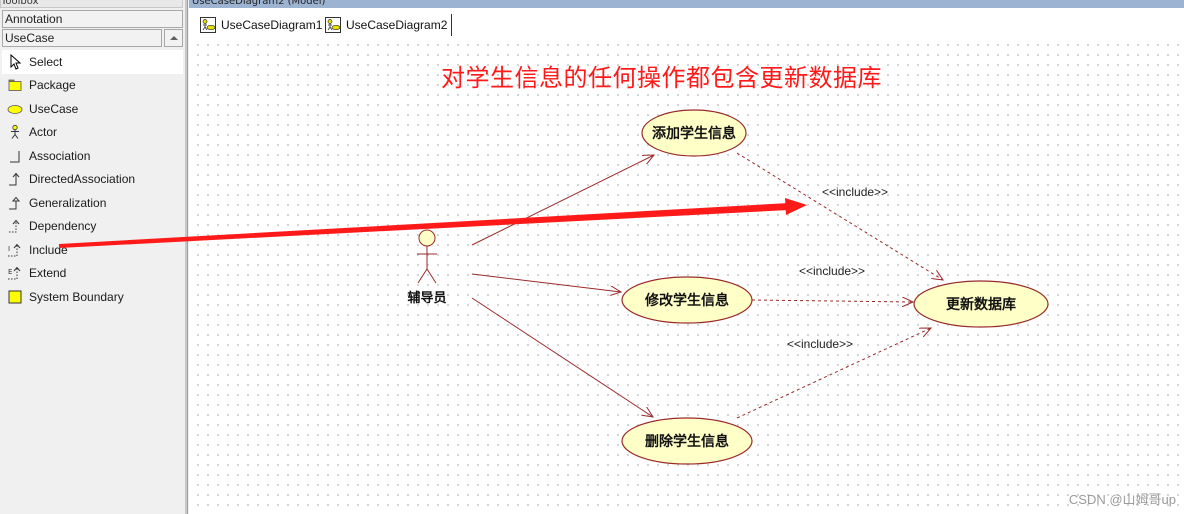 The height and width of the screenshot is (514, 1184). What do you see at coordinates (82, 38) in the screenshot?
I see `toolbox-section-usecase: UseCase` at bounding box center [82, 38].